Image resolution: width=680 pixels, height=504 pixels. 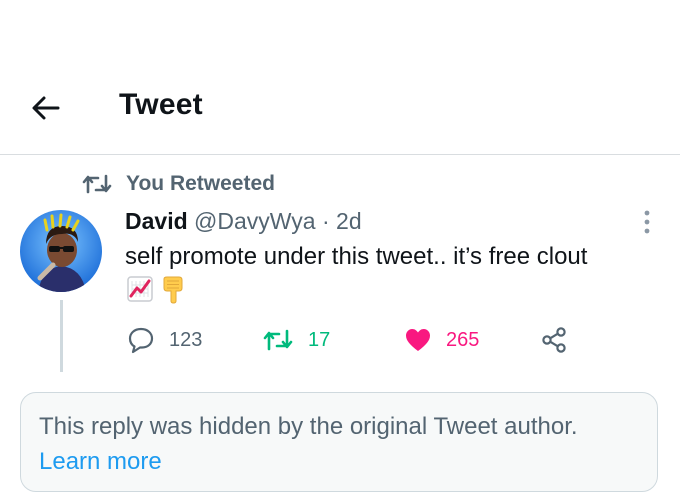 I want to click on retweet-button: 17, so click(x=296, y=340).